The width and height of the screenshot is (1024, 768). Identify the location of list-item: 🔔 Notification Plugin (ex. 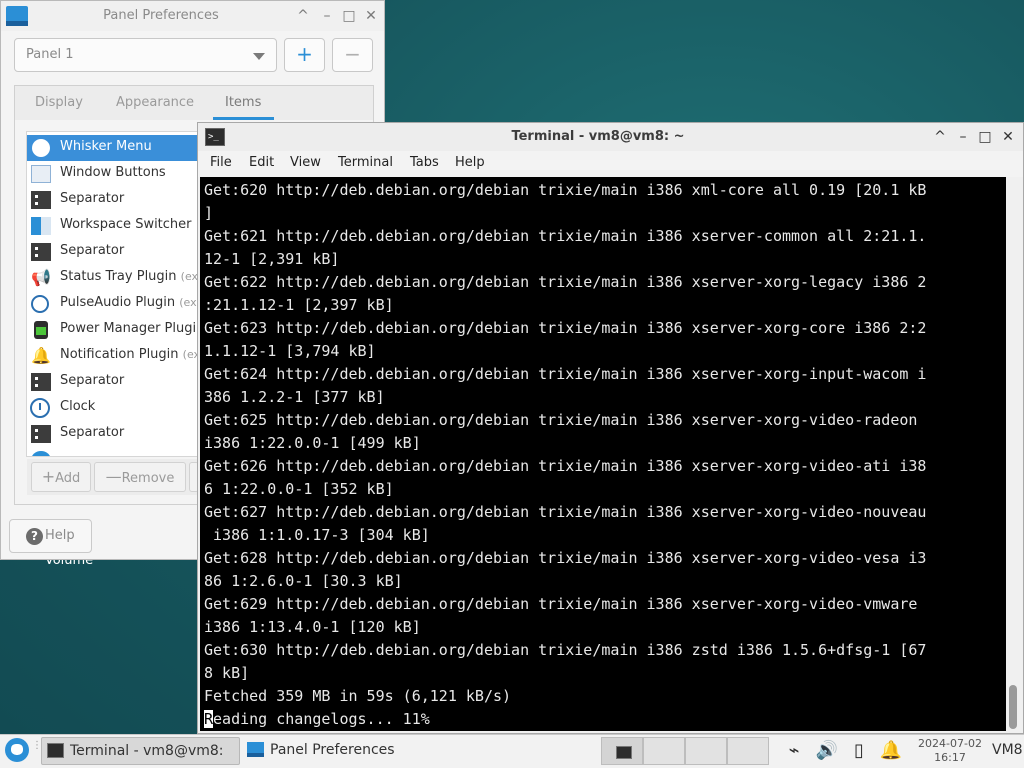
(113, 356).